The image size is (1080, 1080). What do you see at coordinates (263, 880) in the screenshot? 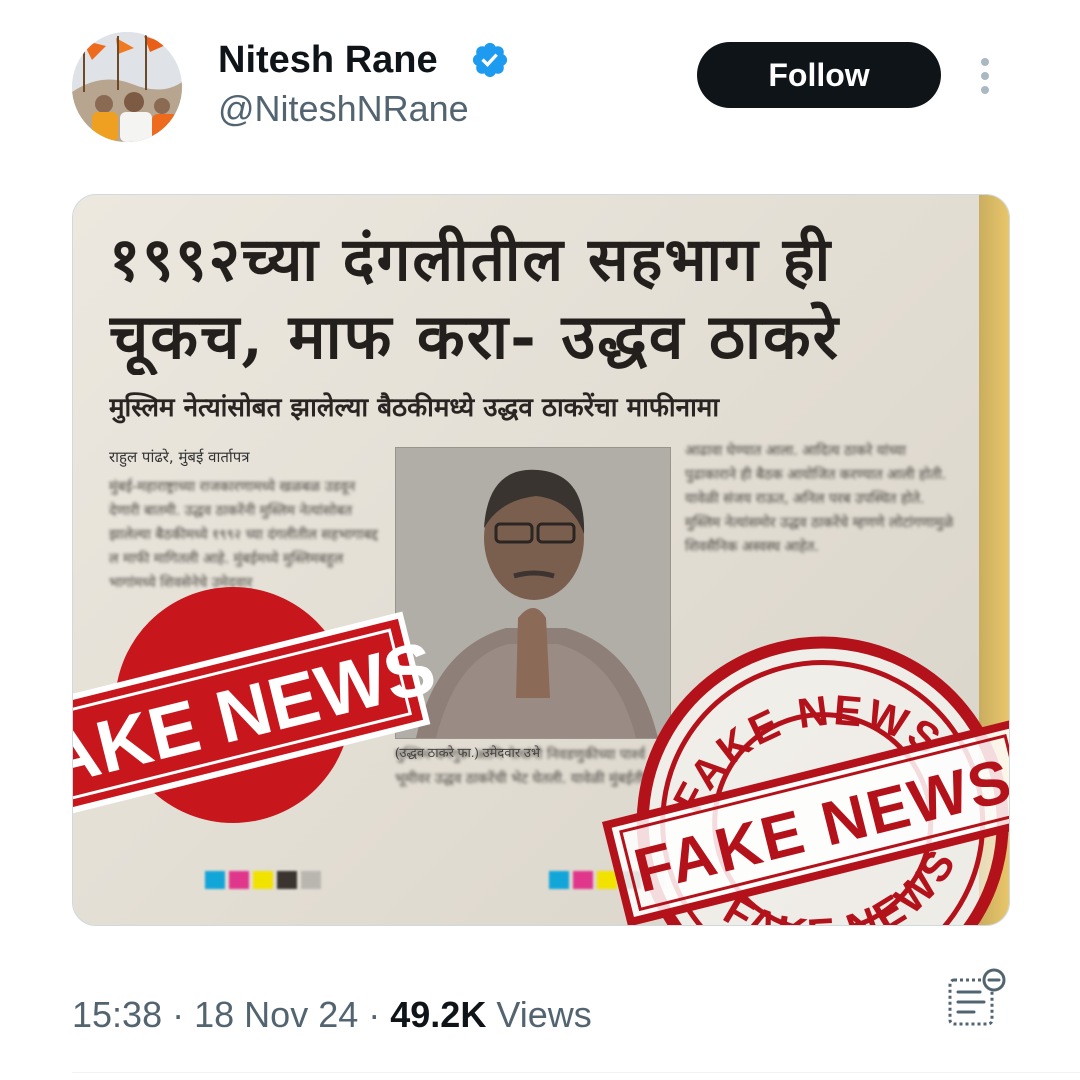
I see `print-registration-marks` at bounding box center [263, 880].